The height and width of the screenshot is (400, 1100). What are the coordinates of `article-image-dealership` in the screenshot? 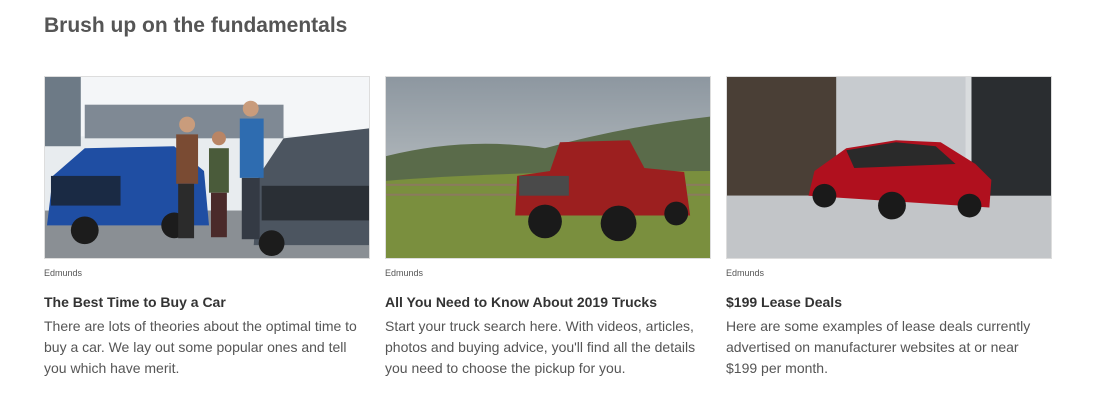 It's located at (207, 167).